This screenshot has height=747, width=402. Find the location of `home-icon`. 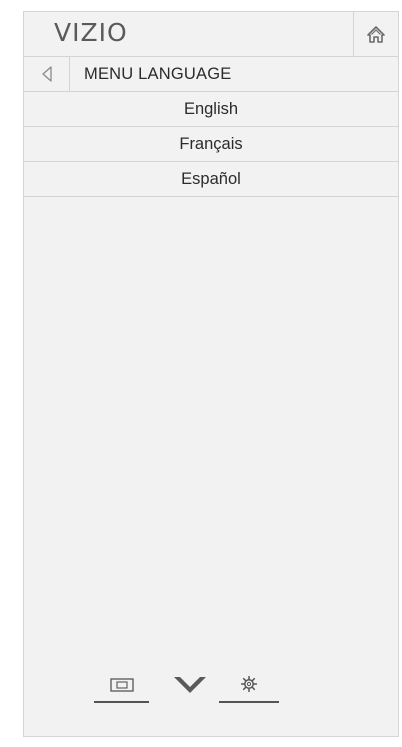

home-icon is located at coordinates (376, 34).